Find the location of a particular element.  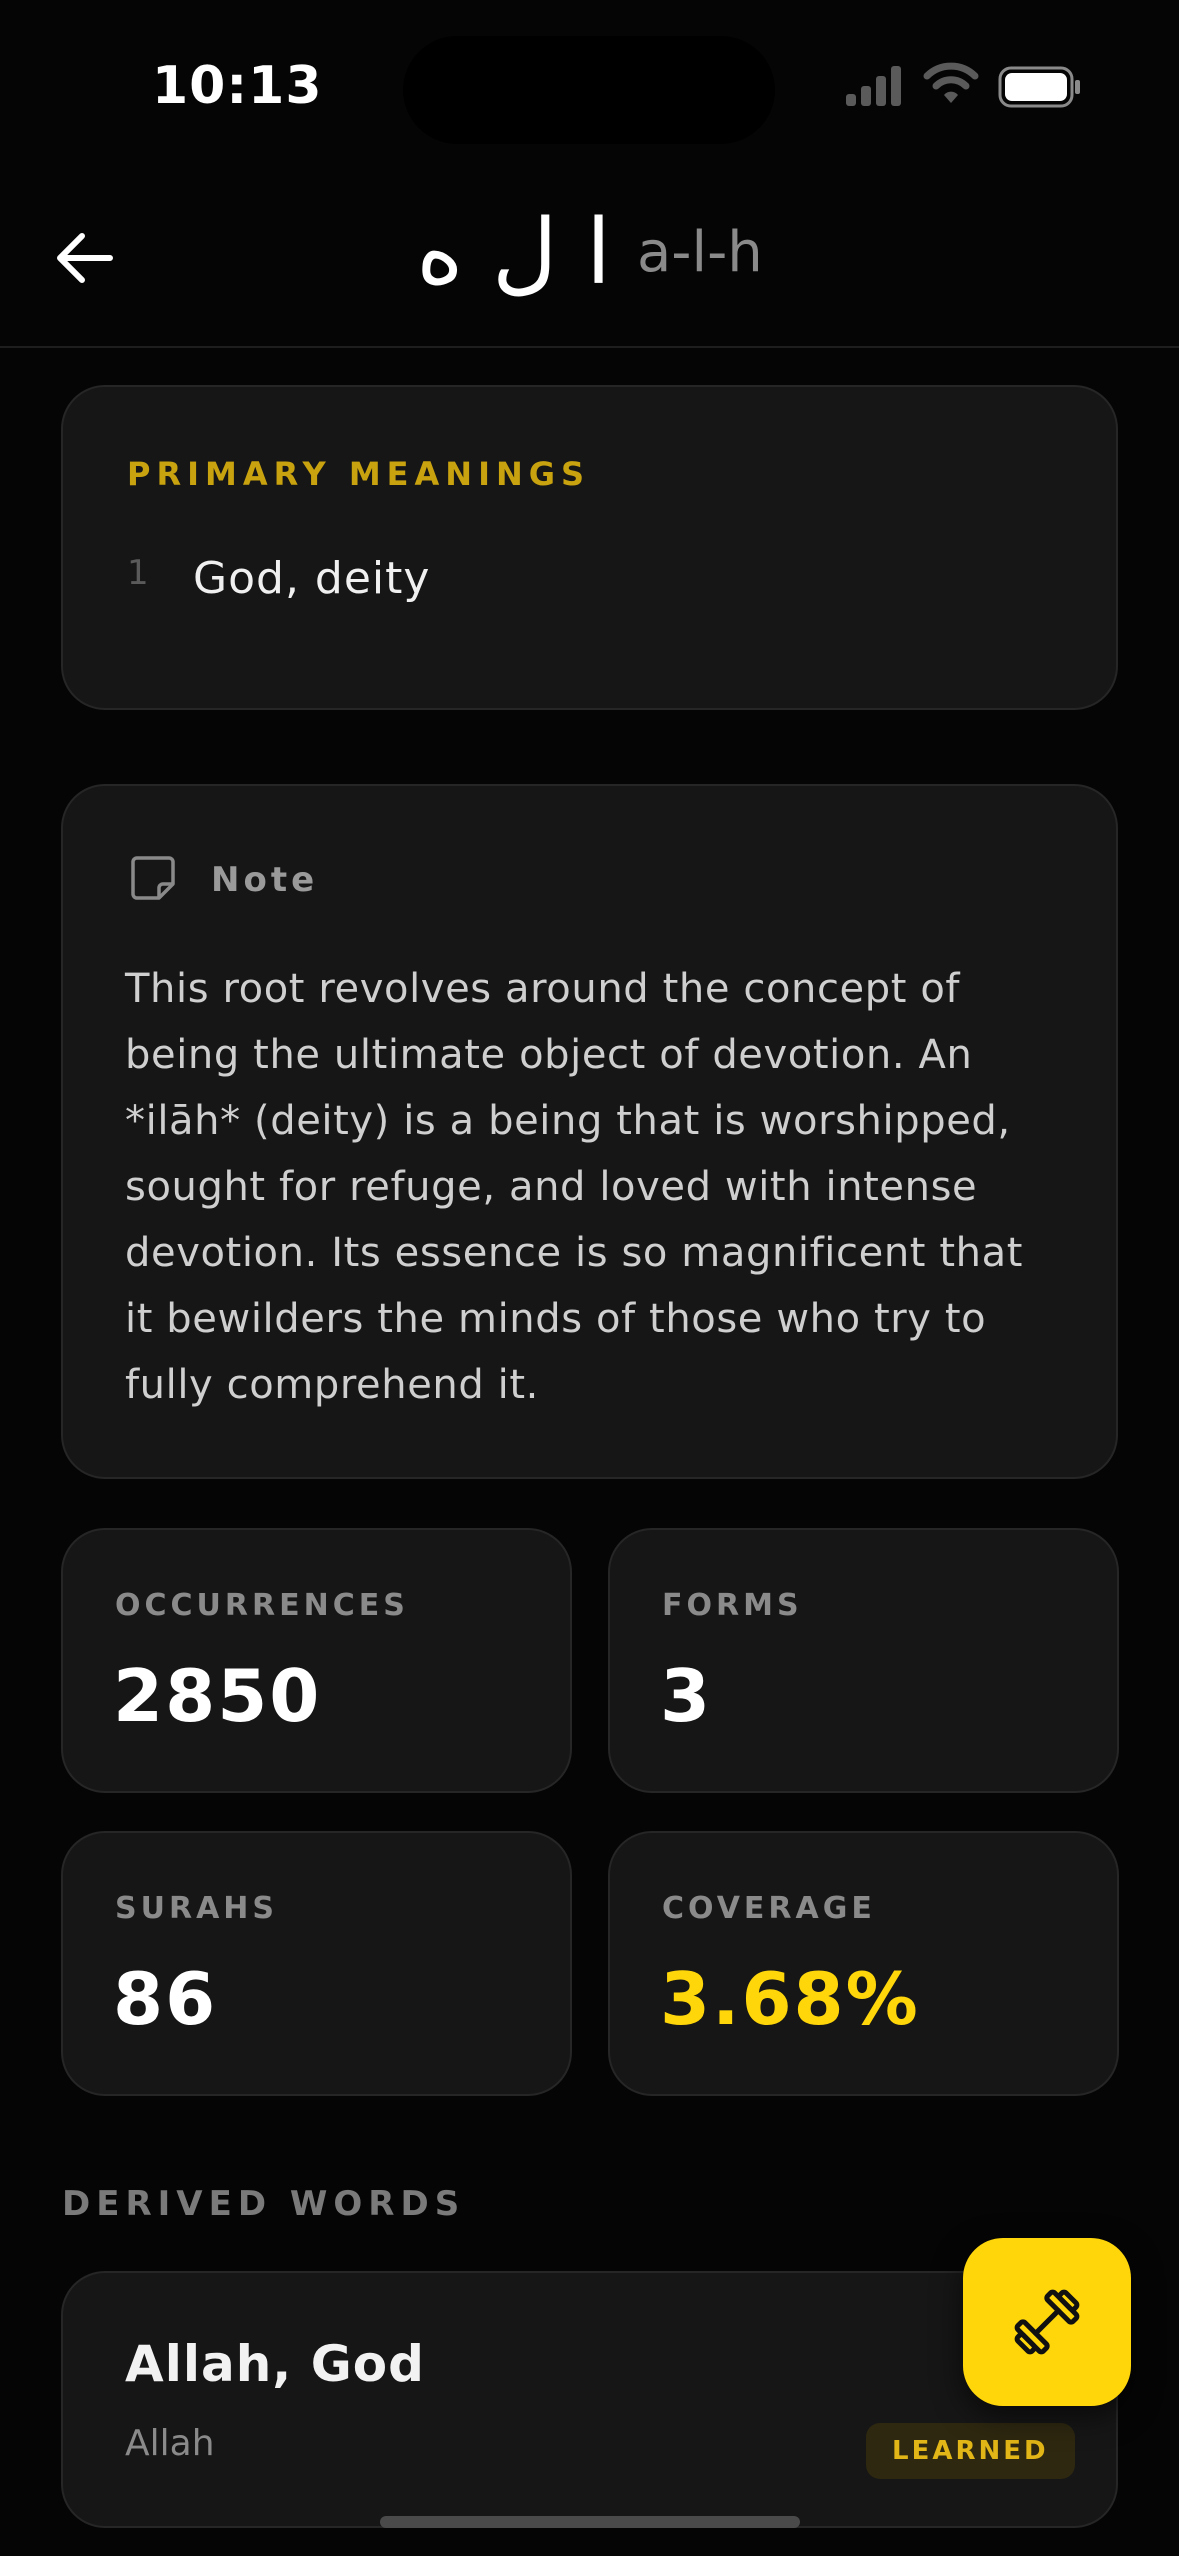

page-title: ا ل ه a-l-h is located at coordinates (589, 252).